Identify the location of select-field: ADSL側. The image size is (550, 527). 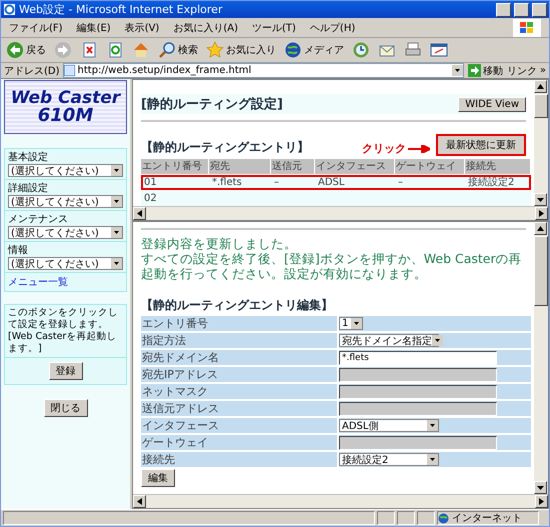
(389, 425).